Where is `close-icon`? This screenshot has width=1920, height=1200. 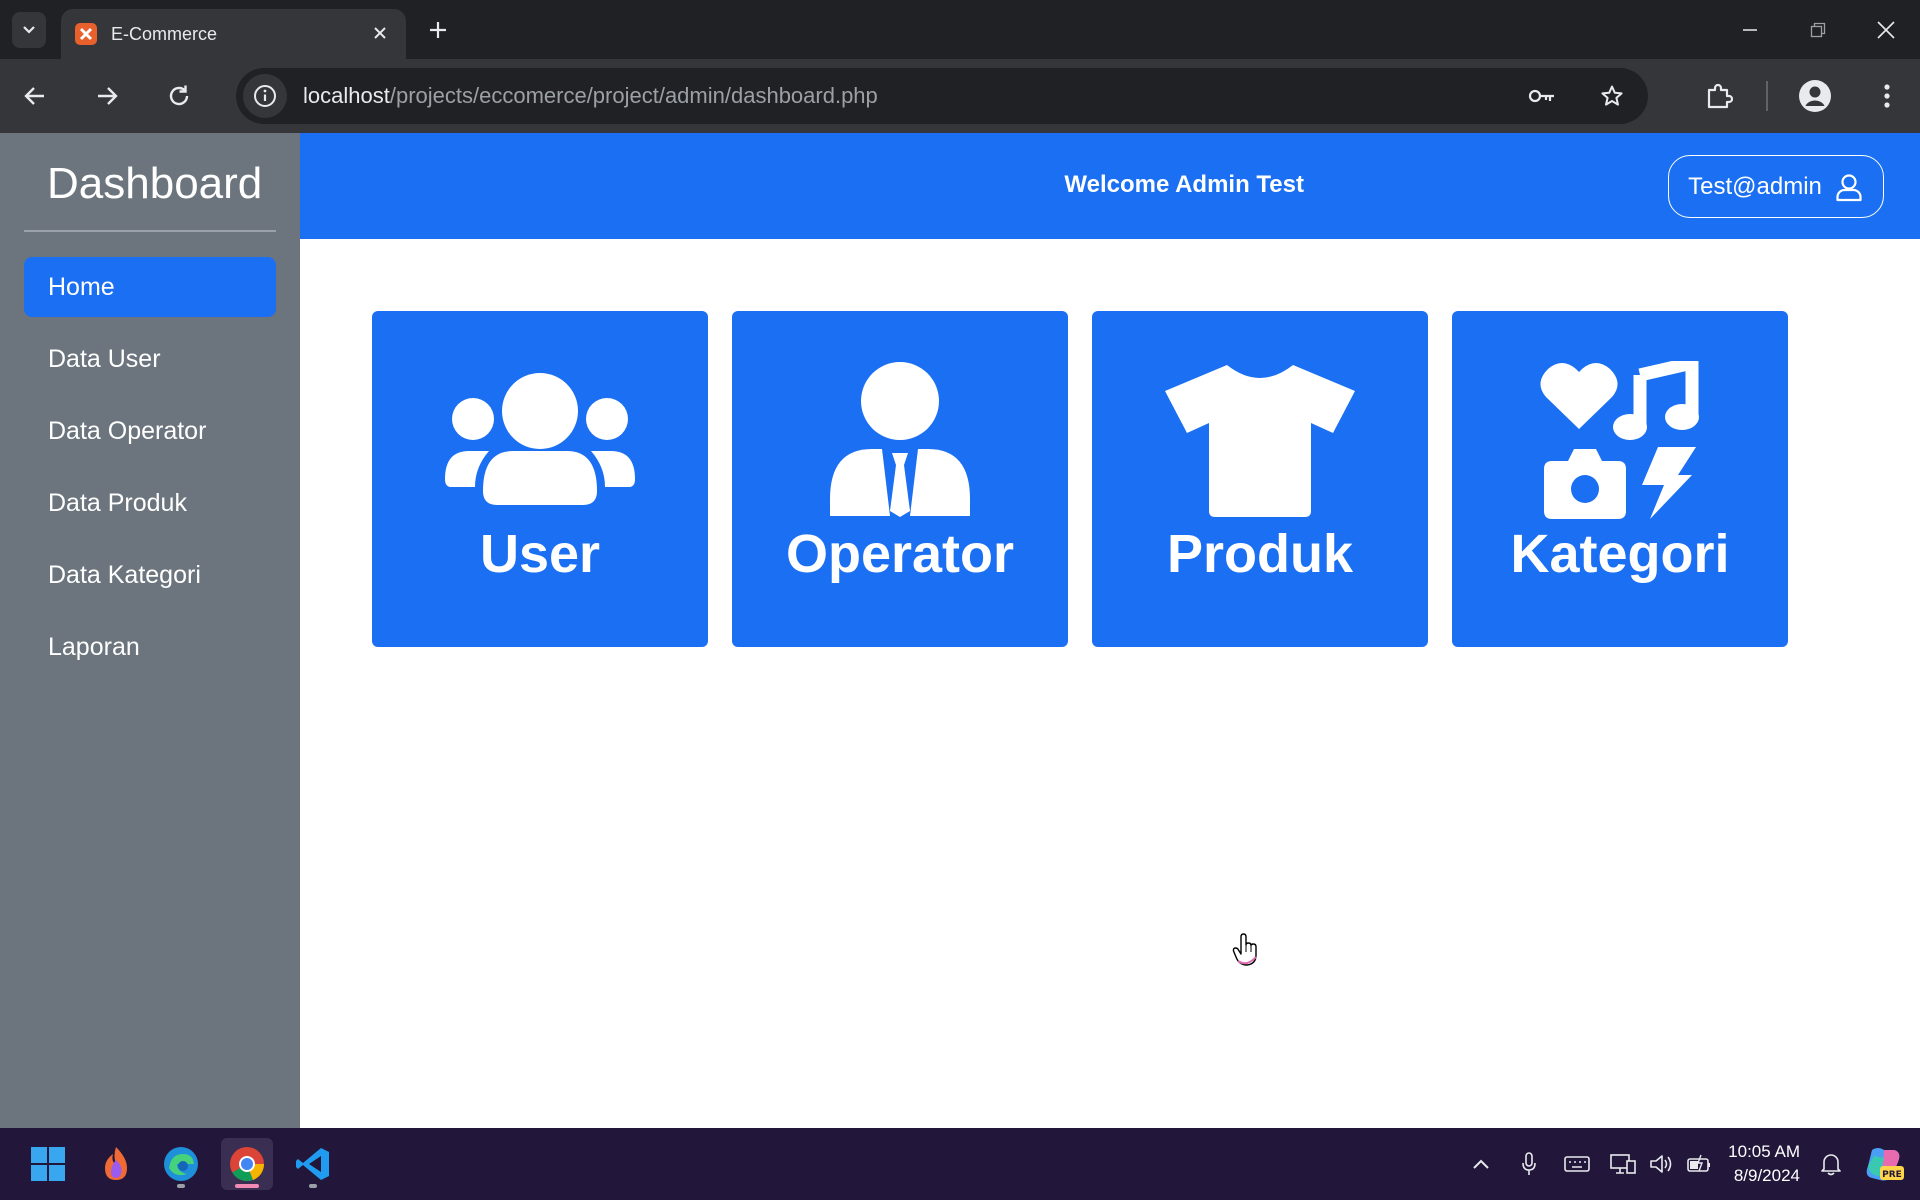
close-icon is located at coordinates (1886, 29).